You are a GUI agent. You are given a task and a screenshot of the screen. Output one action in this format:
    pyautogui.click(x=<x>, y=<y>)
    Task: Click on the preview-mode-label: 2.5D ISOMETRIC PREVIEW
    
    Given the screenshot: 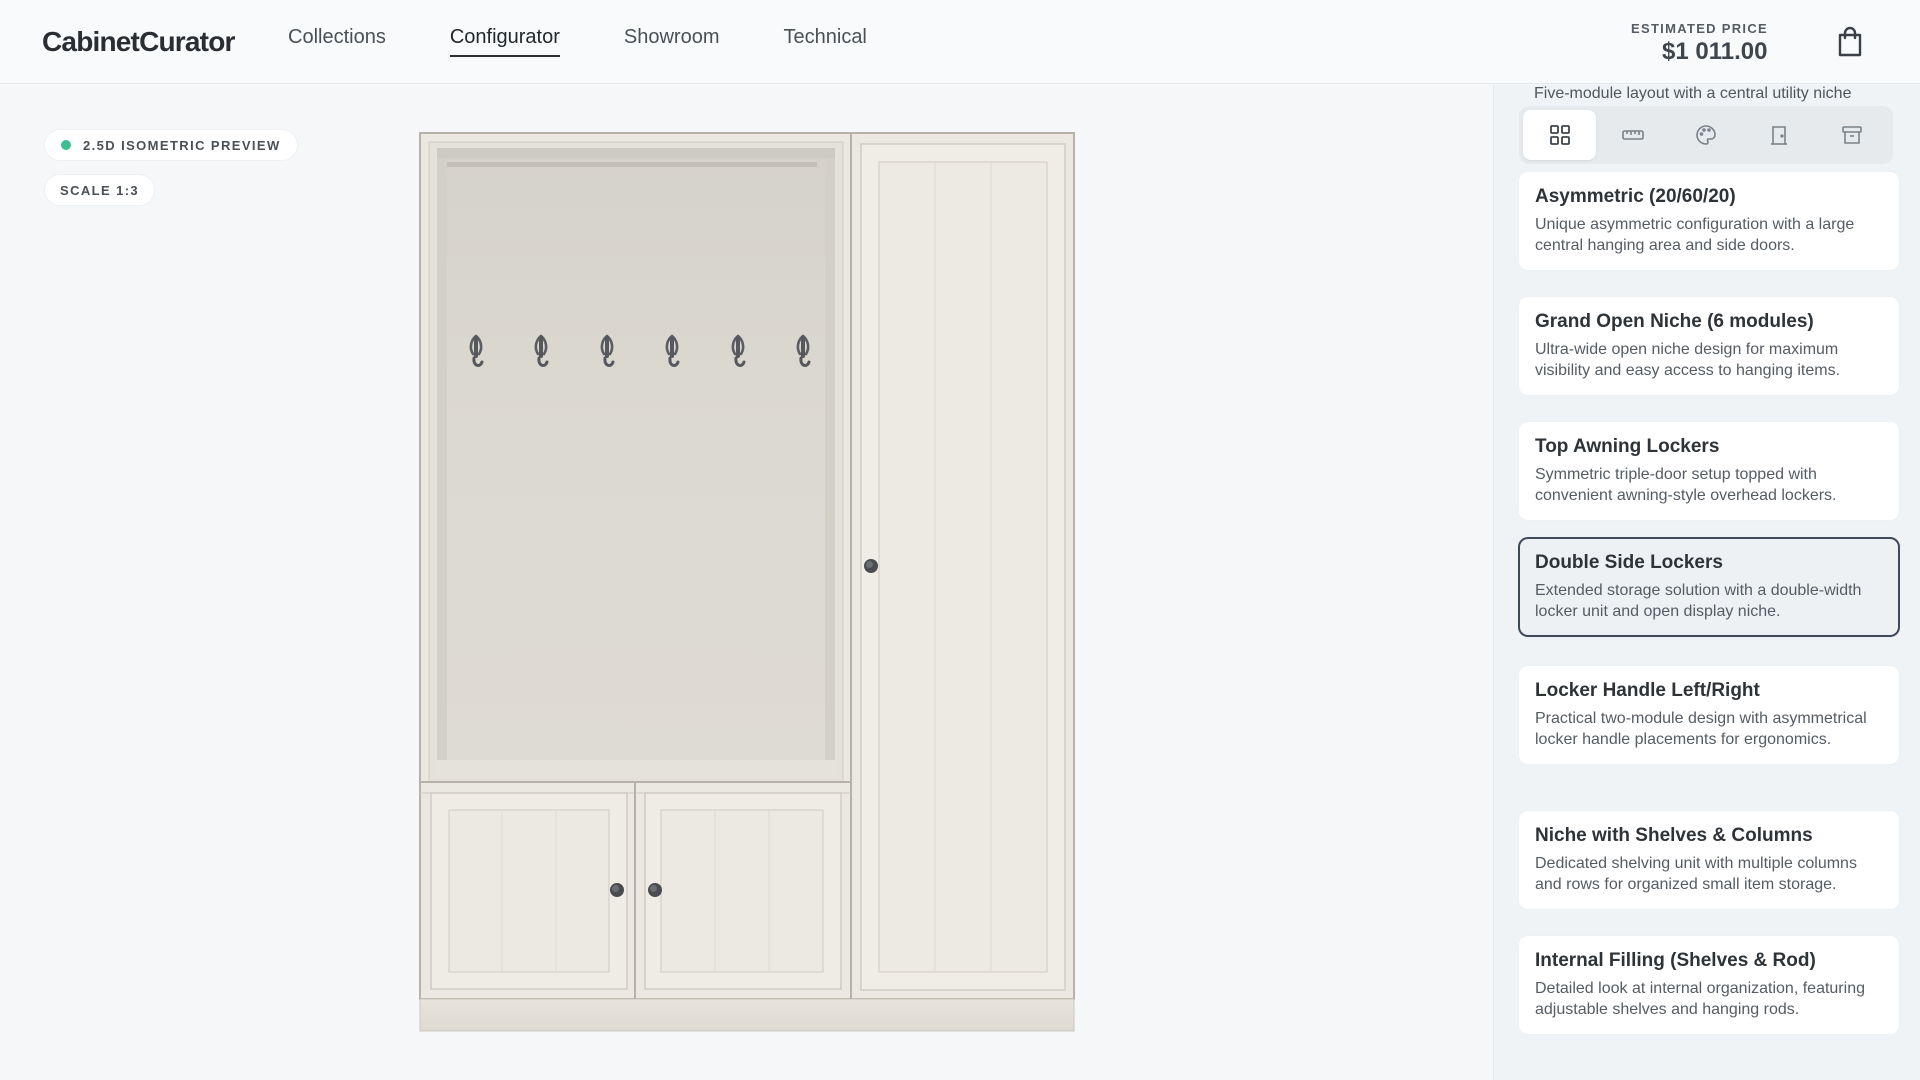 What is the action you would take?
    pyautogui.click(x=182, y=145)
    